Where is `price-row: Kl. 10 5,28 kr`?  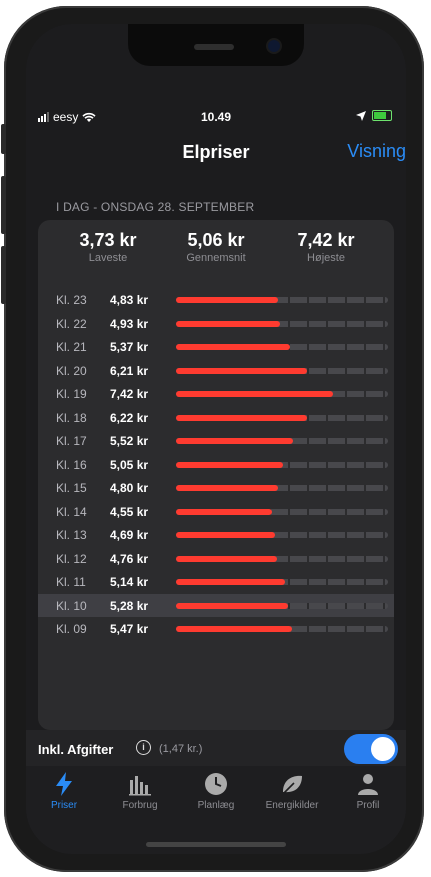 price-row: Kl. 10 5,28 kr is located at coordinates (216, 605).